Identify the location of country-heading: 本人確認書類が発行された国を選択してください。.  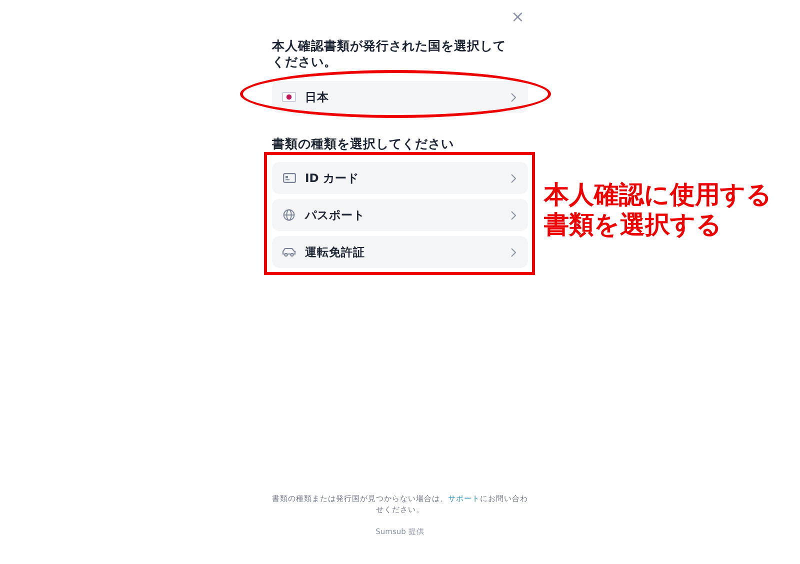
(389, 54).